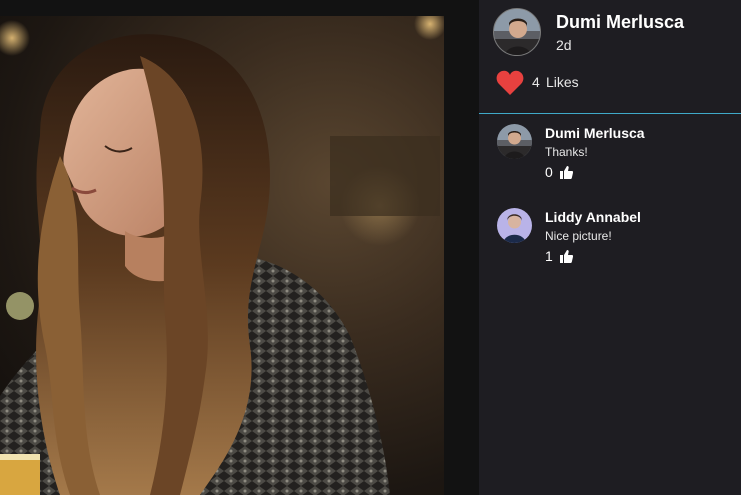 The width and height of the screenshot is (741, 495). What do you see at coordinates (566, 152) in the screenshot?
I see `comment-text: Thanks!` at bounding box center [566, 152].